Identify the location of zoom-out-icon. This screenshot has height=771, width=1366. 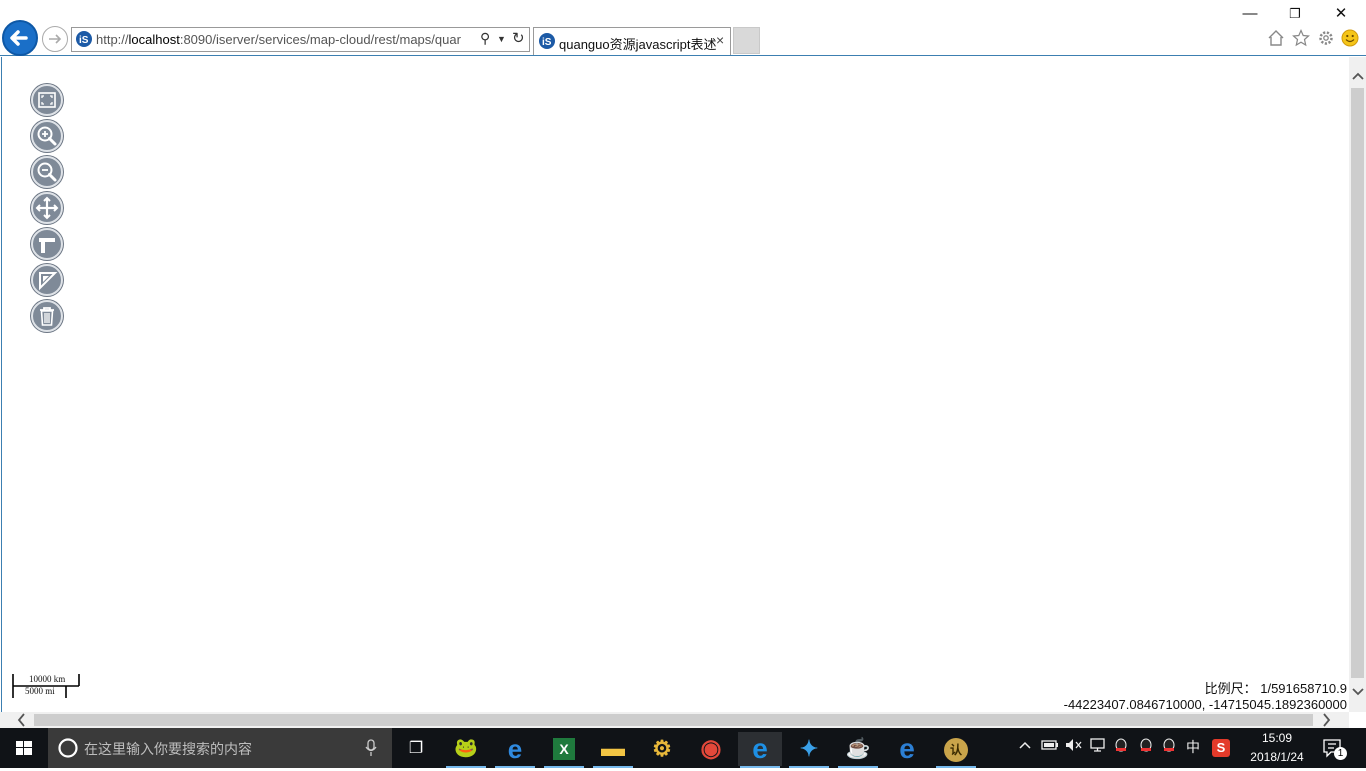
(47, 172).